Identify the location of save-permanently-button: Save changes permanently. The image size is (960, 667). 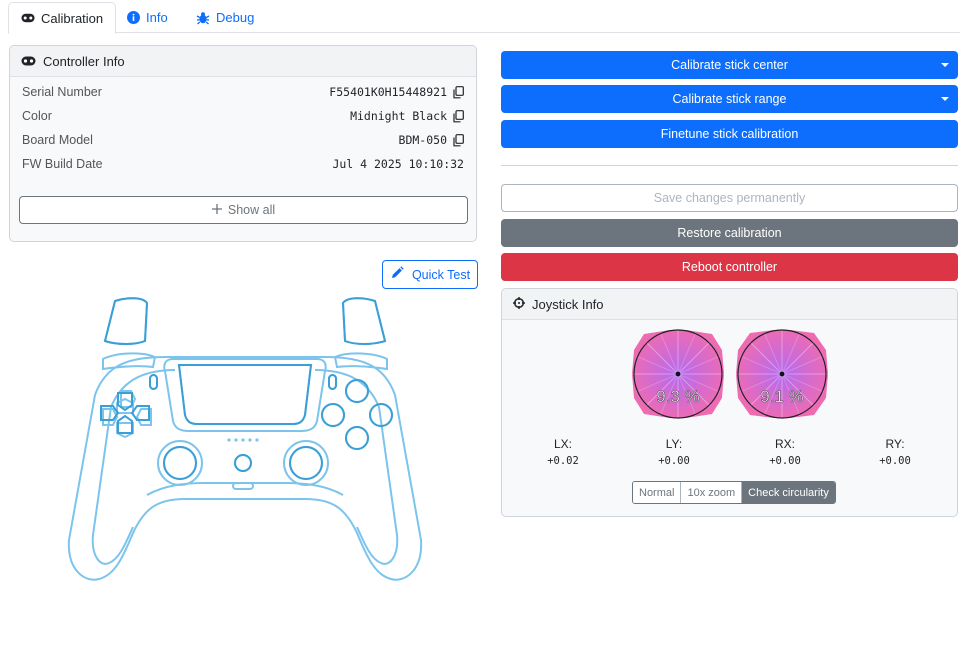
(729, 198).